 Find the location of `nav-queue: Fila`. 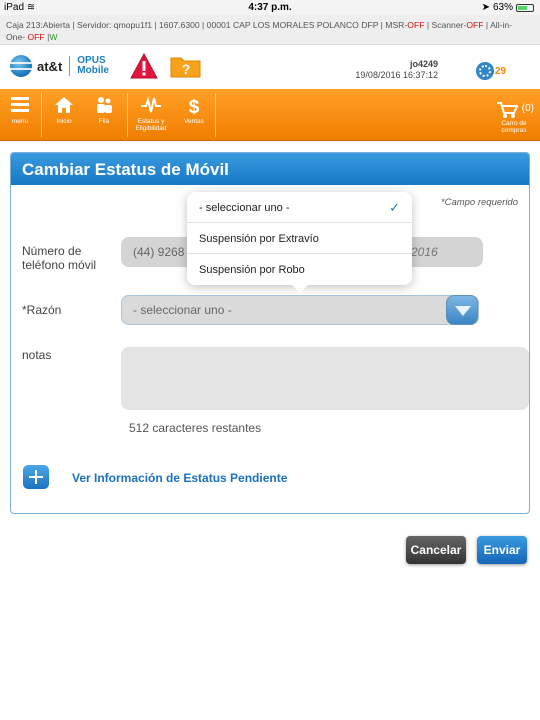

nav-queue: Fila is located at coordinates (104, 115).